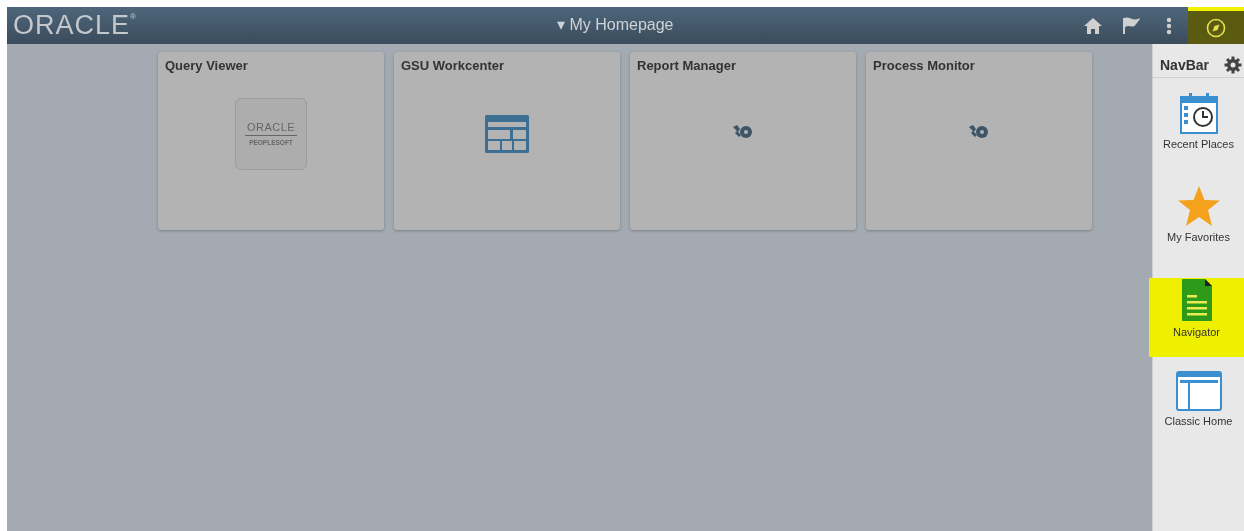 Image resolution: width=1244 pixels, height=531 pixels. Describe the element at coordinates (1169, 25) in the screenshot. I see `more-icon` at that location.